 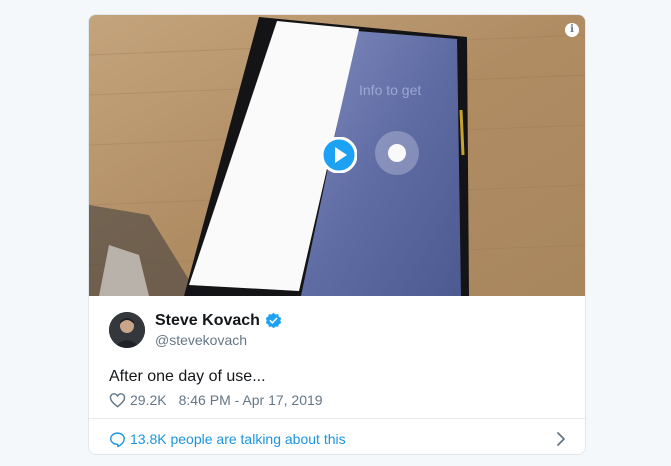 I want to click on avatar-image, so click(x=127, y=330).